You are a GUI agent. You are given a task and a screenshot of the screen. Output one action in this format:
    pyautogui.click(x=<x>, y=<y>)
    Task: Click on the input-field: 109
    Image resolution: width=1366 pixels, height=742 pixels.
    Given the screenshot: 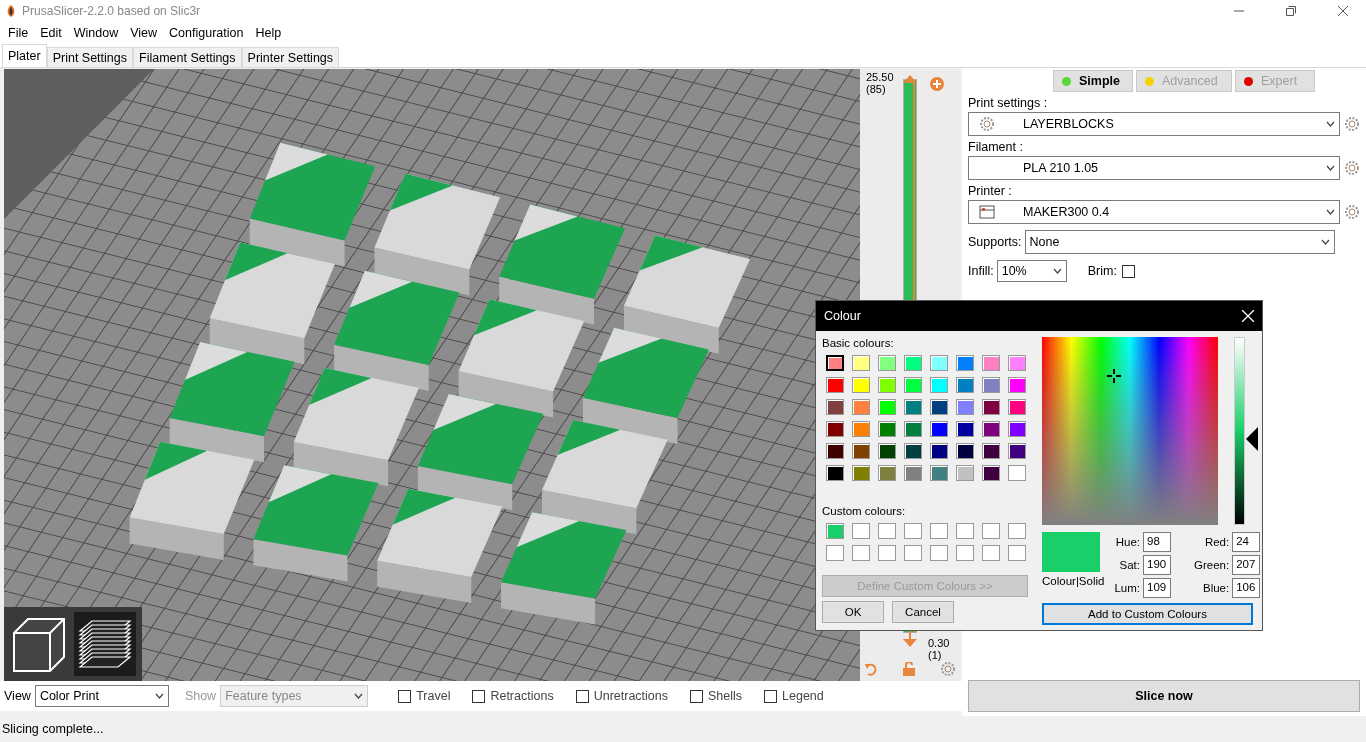 What is the action you would take?
    pyautogui.click(x=1157, y=588)
    